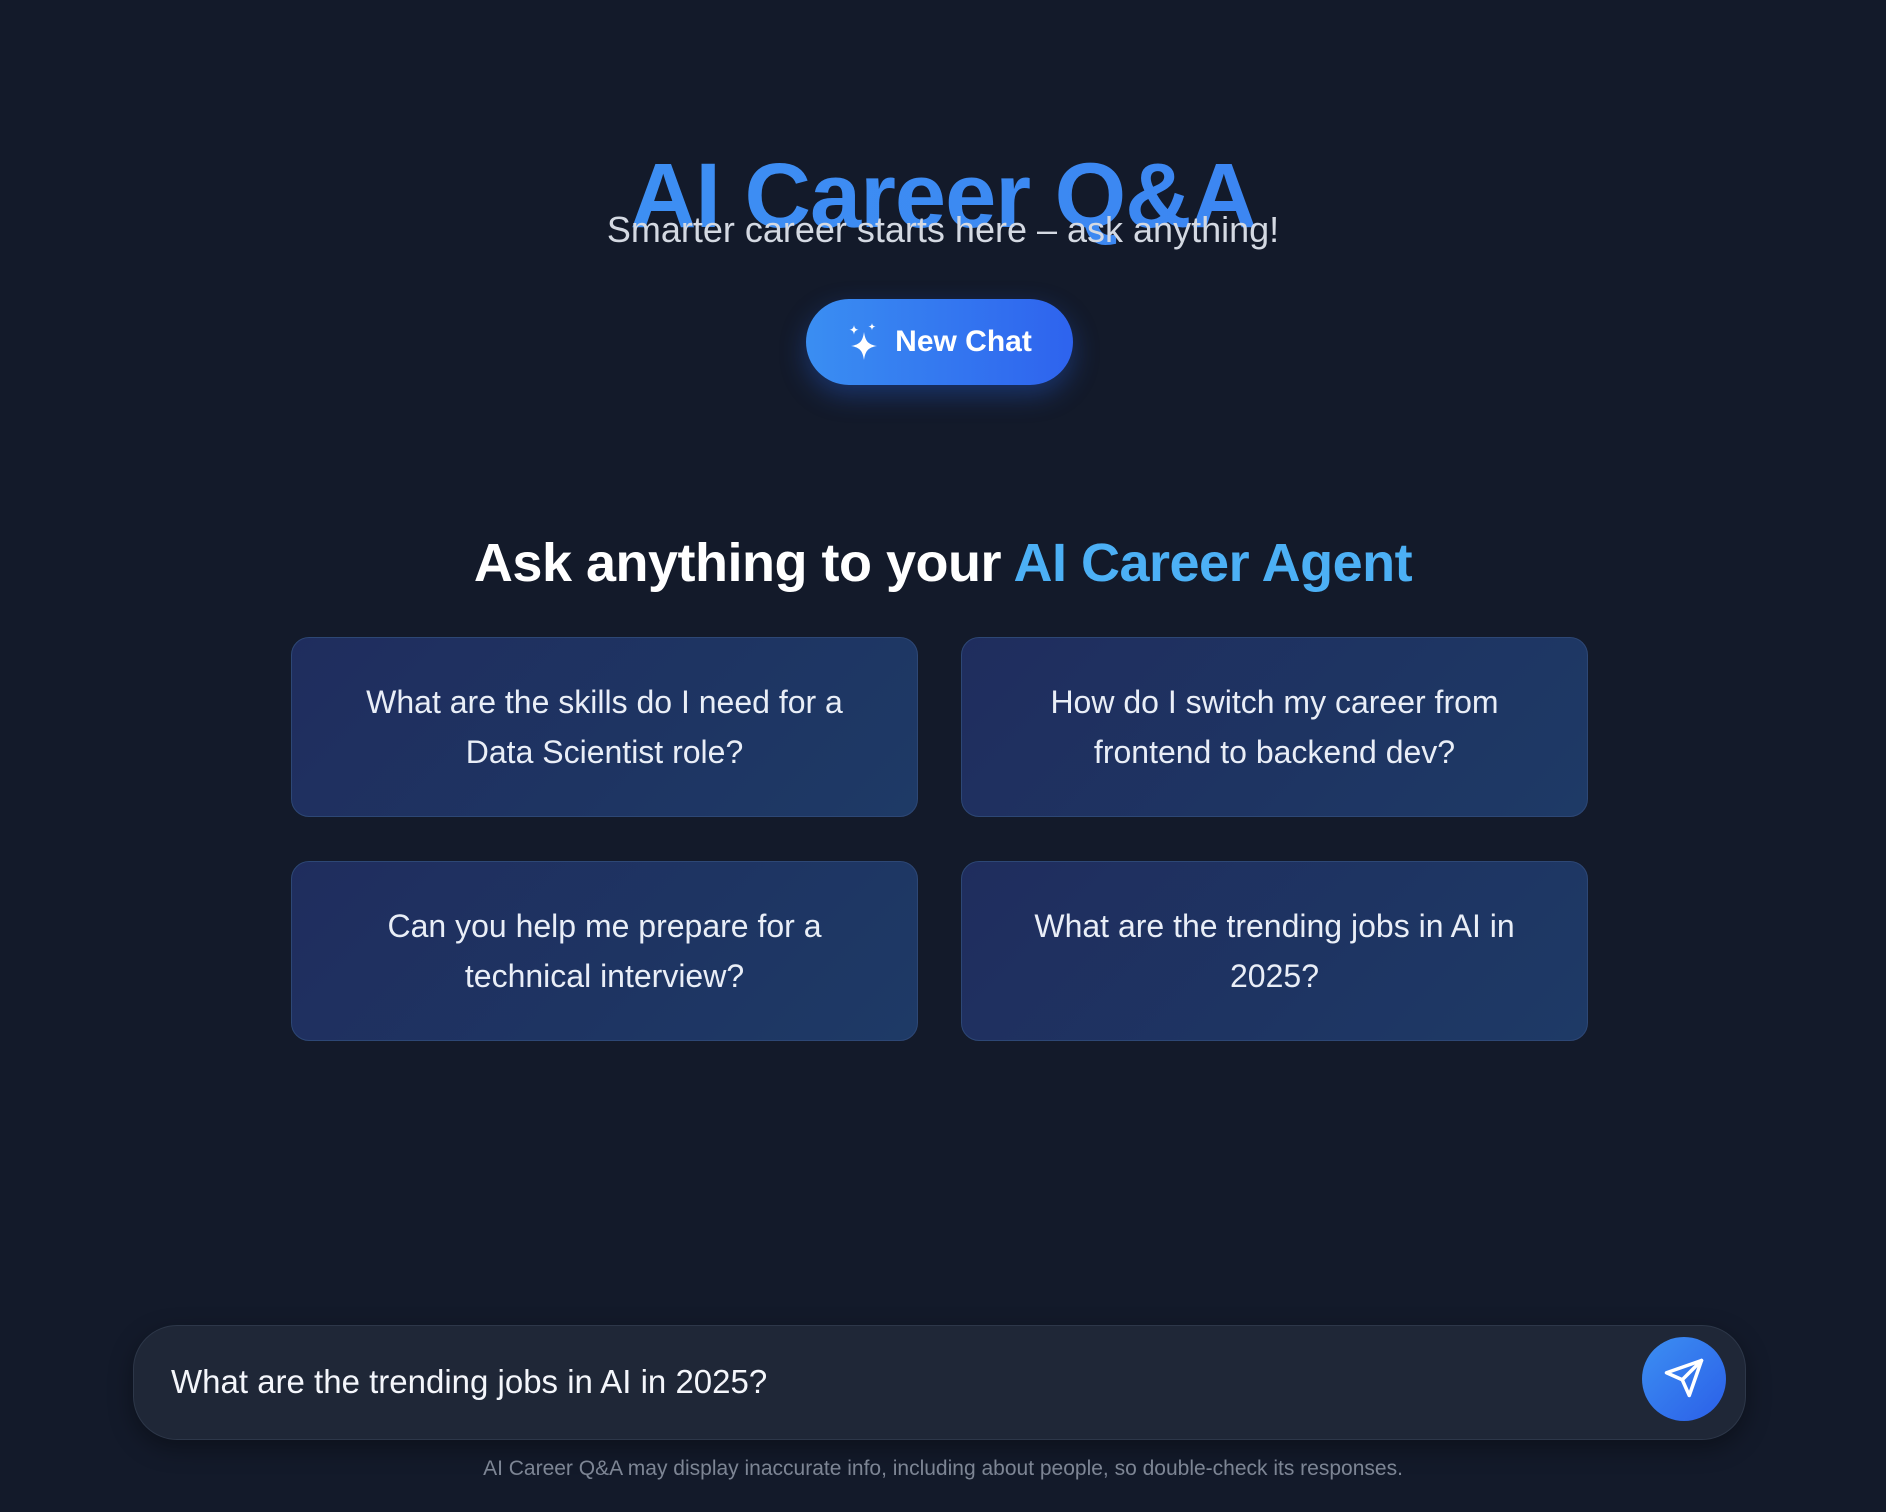 The width and height of the screenshot is (1886, 1512). I want to click on new-chat-button: New Chat, so click(939, 342).